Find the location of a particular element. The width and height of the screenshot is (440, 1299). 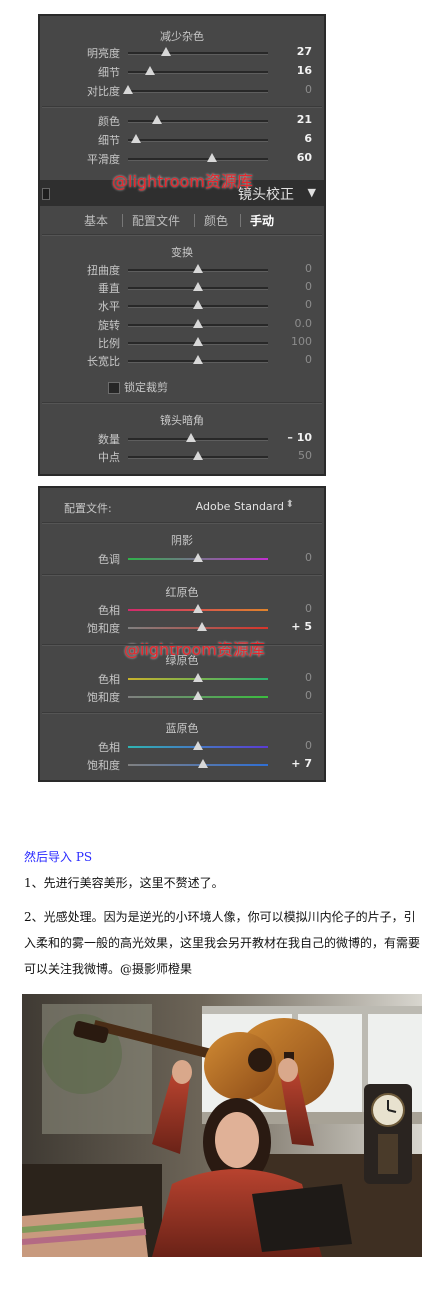

slider-row-color: 颜色 21 is located at coordinates (182, 121).